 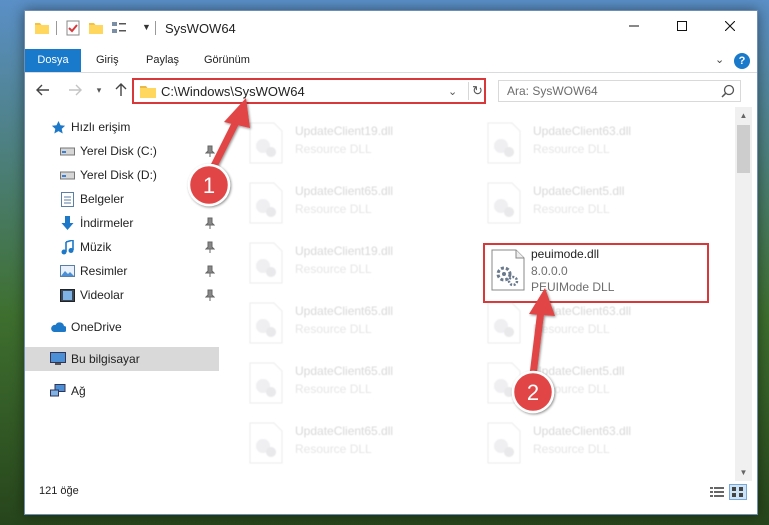 I want to click on tab-home: Giriş, so click(x=107, y=60).